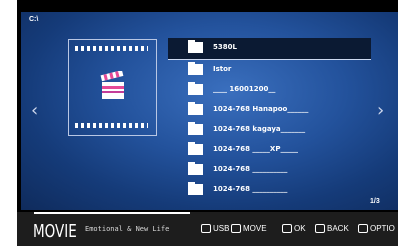  I want to click on file-name: 1024-768 Hanapoo______, so click(261, 109).